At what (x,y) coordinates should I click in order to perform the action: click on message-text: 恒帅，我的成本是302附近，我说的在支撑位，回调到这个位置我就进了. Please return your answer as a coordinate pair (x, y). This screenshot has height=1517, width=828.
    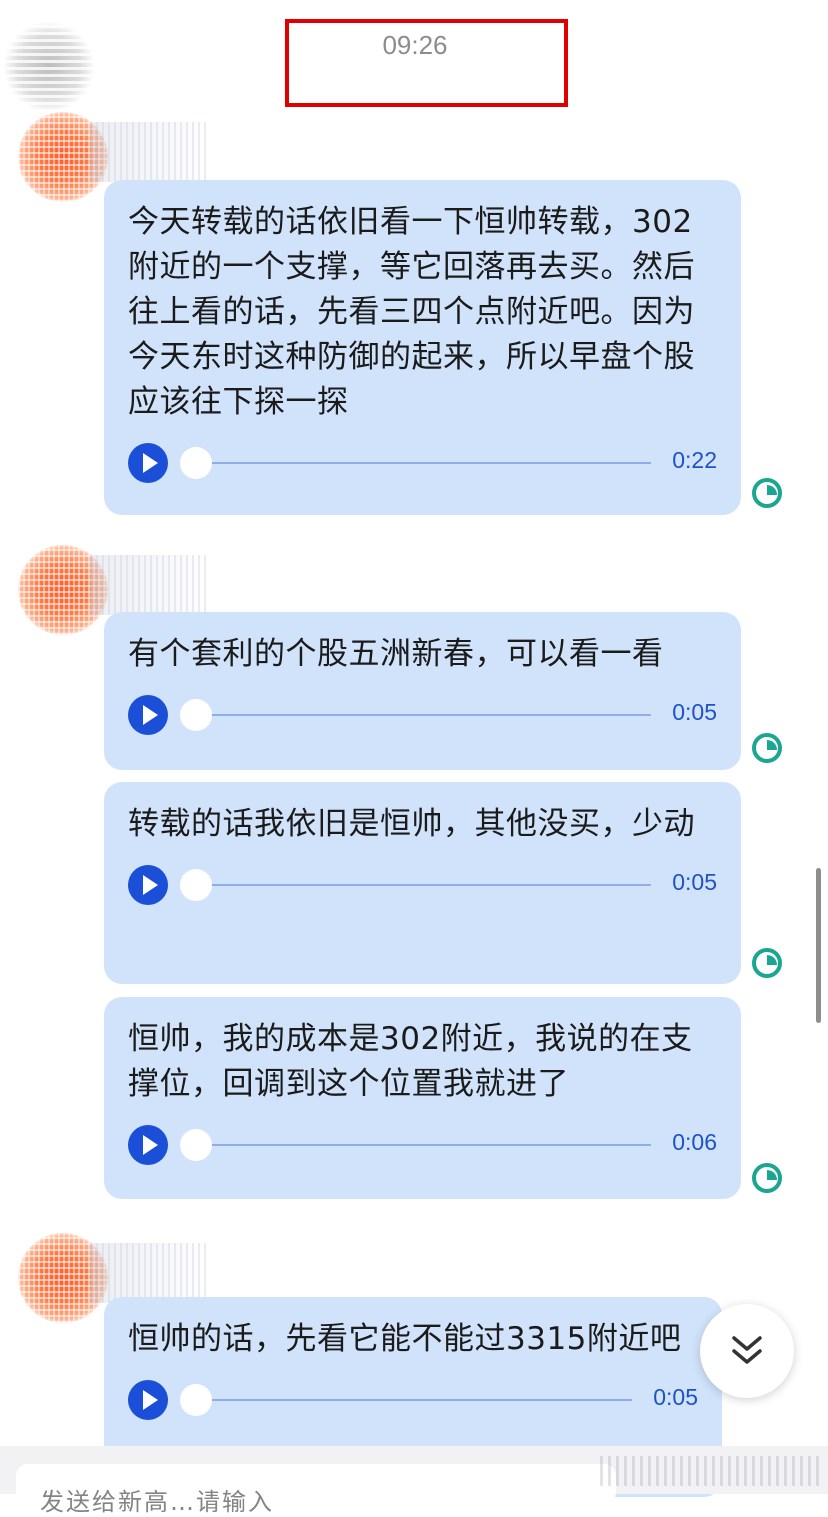
    Looking at the image, I should click on (410, 1061).